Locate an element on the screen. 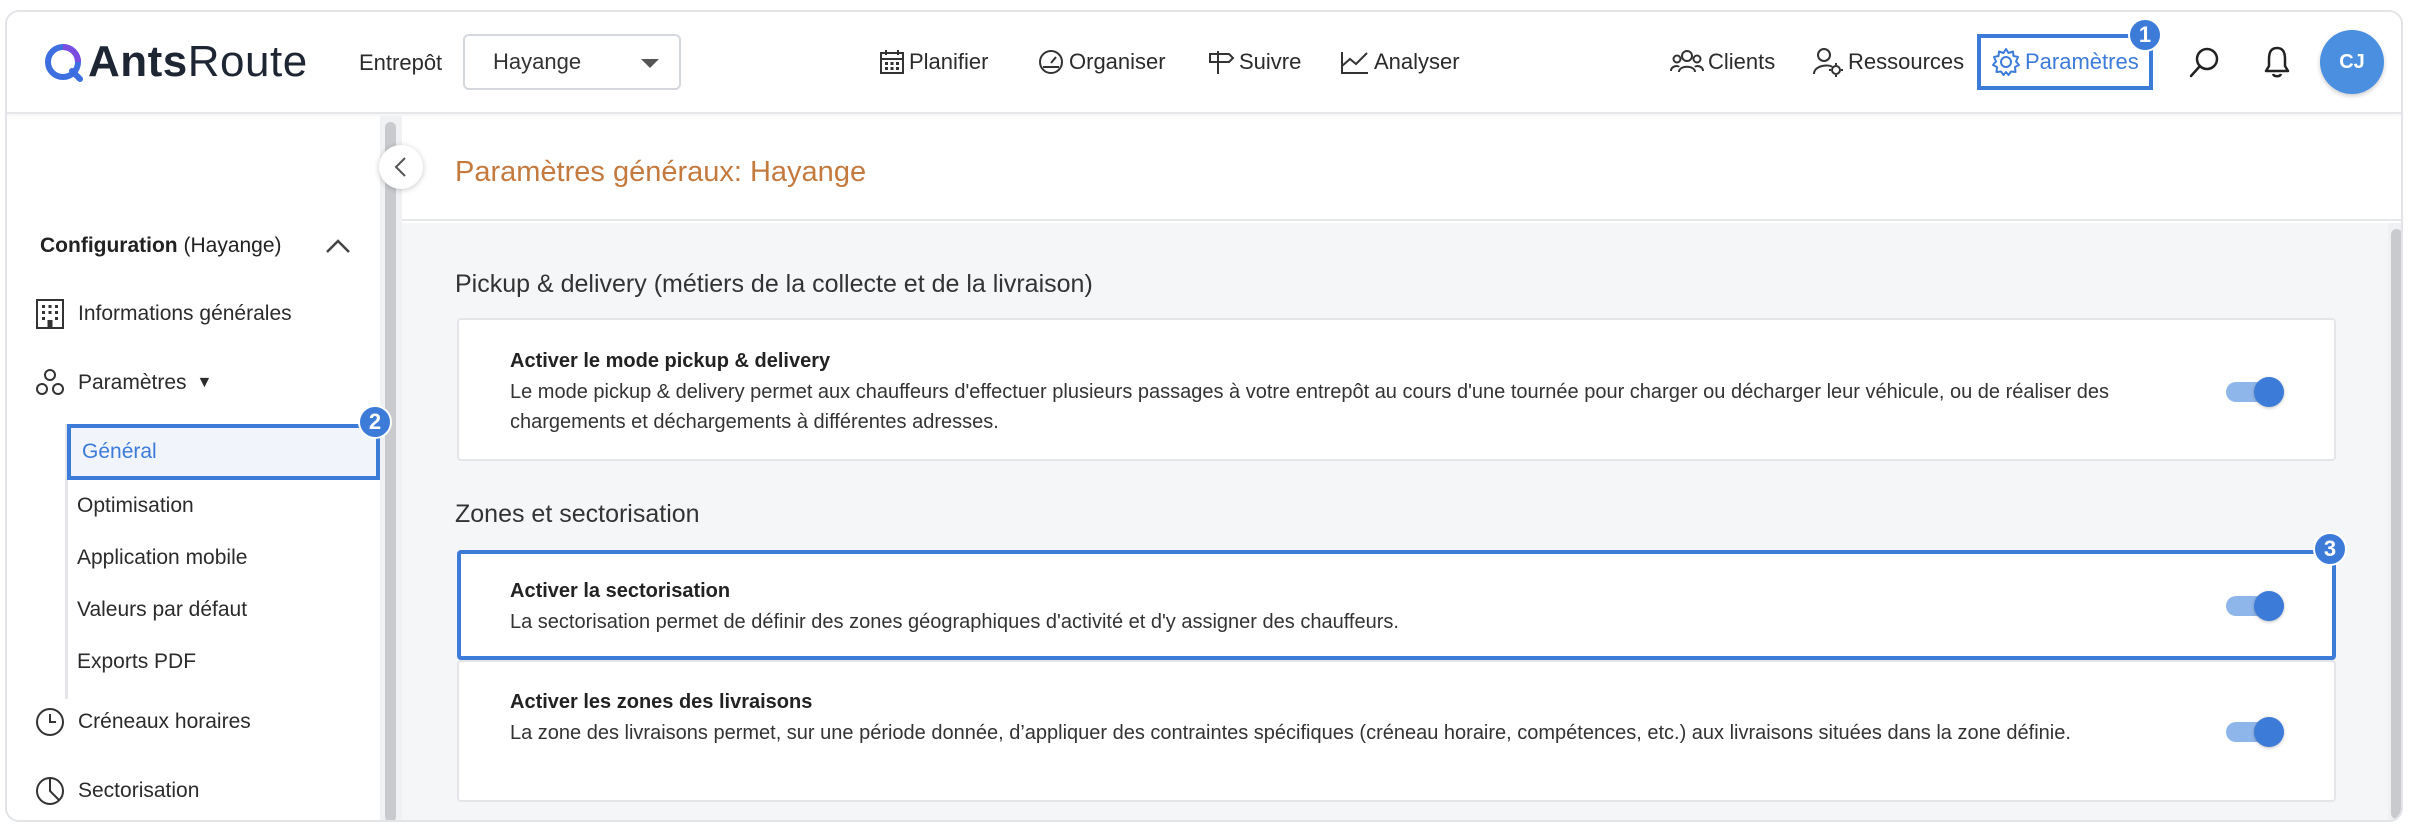 This screenshot has height=827, width=2410. setting-title: Activer les zones des livraisons is located at coordinates (661, 702).